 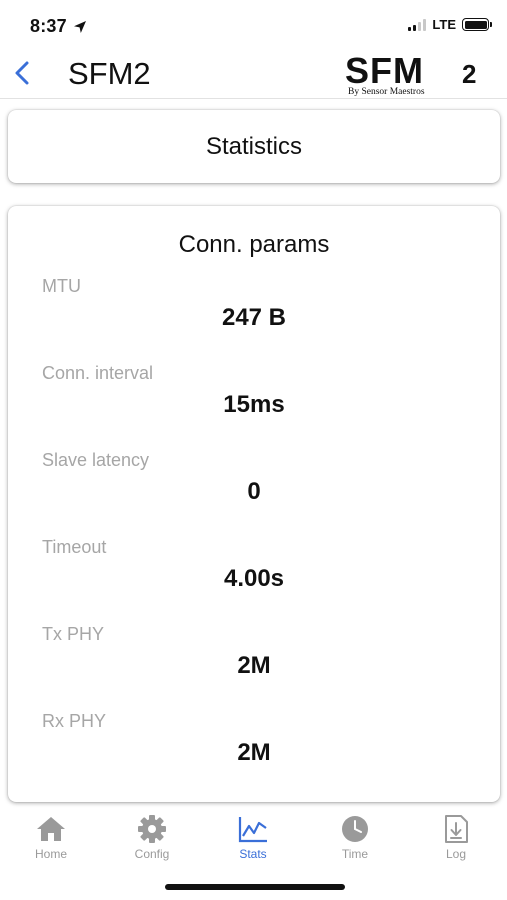 What do you see at coordinates (48, 26) in the screenshot?
I see `status-time: 8:37` at bounding box center [48, 26].